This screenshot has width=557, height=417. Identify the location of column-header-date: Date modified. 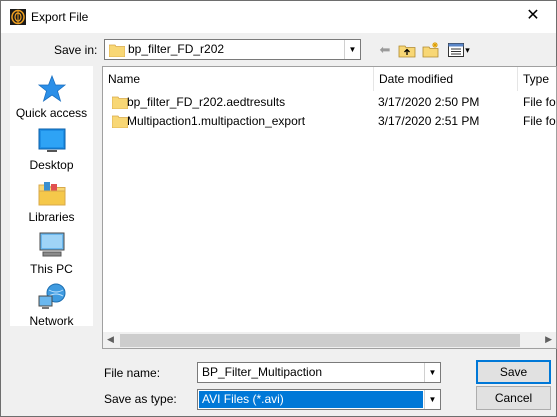
(446, 79).